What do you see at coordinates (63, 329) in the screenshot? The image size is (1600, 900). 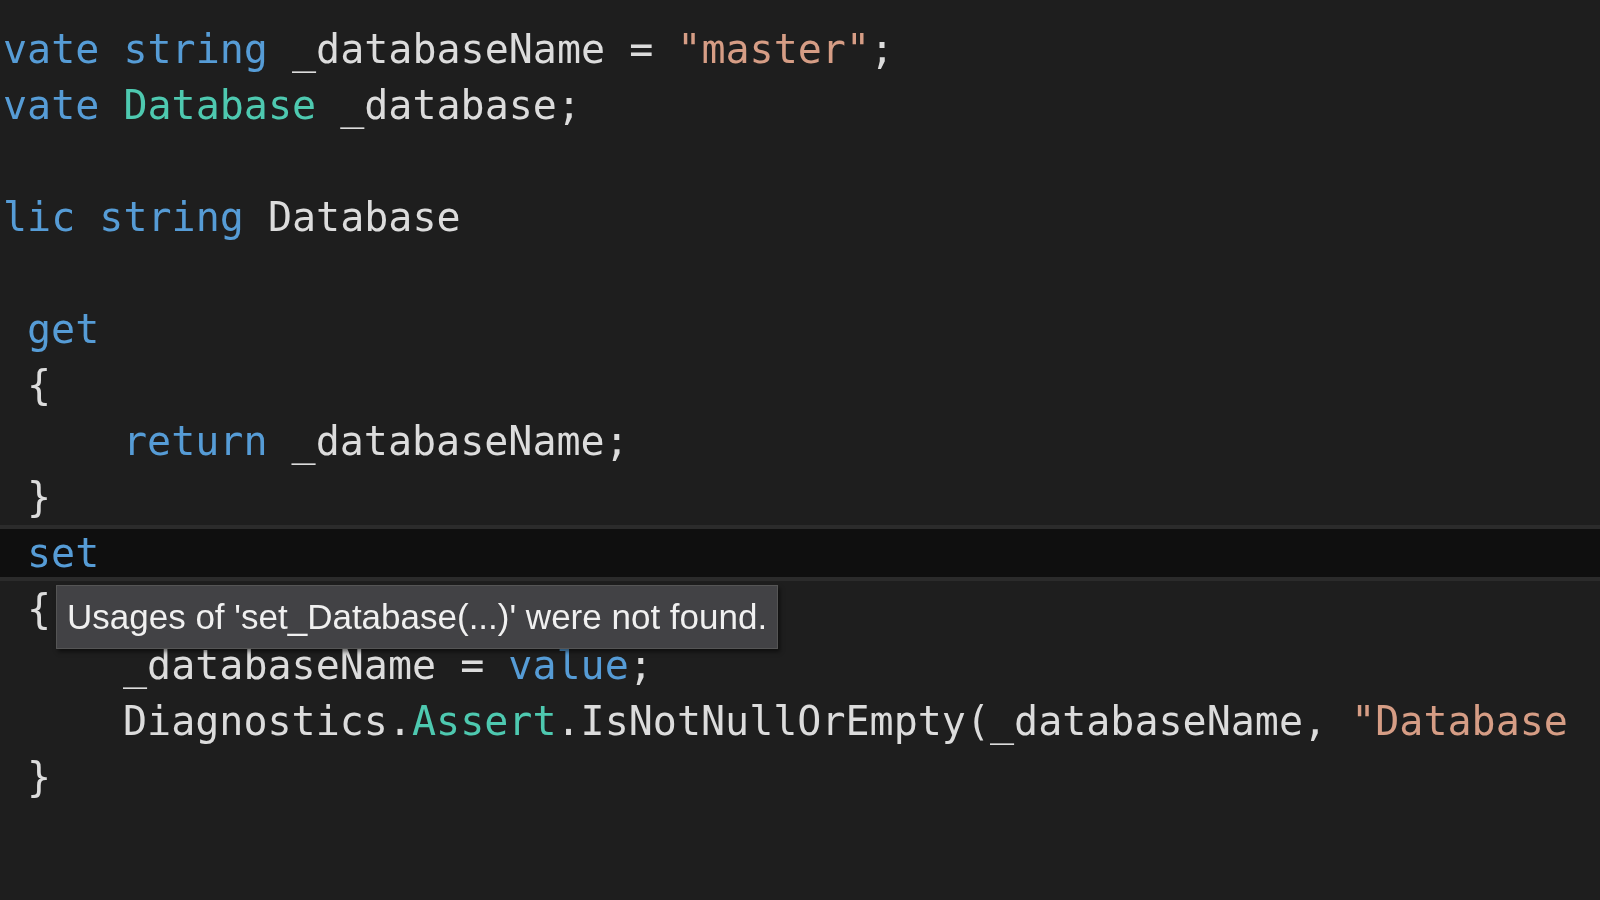 I see `code-line: get` at bounding box center [63, 329].